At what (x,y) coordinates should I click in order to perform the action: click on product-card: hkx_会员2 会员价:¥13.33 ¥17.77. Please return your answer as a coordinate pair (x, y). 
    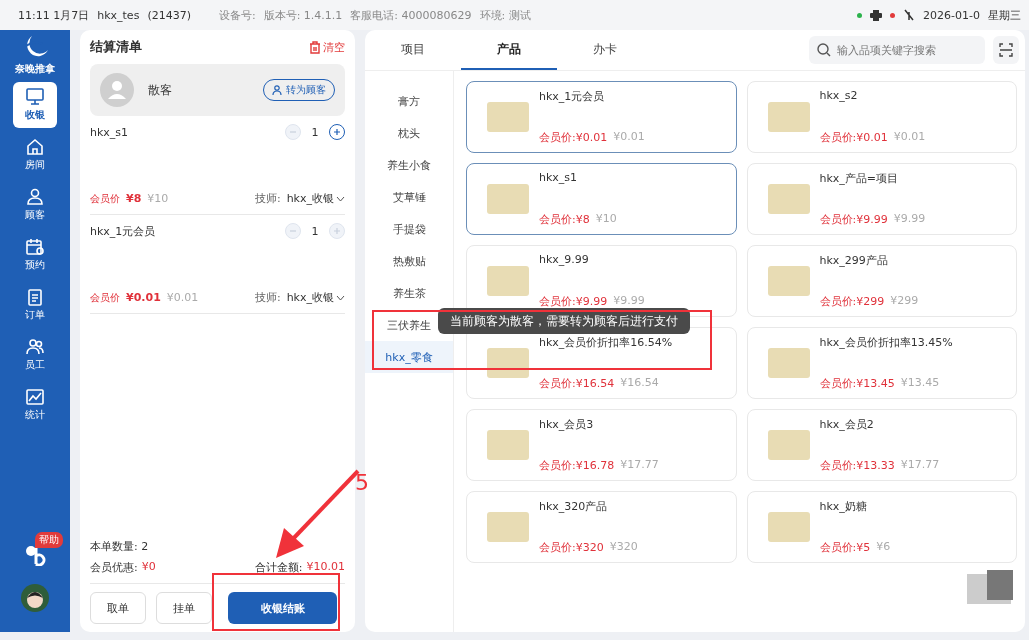
    Looking at the image, I should click on (881, 445).